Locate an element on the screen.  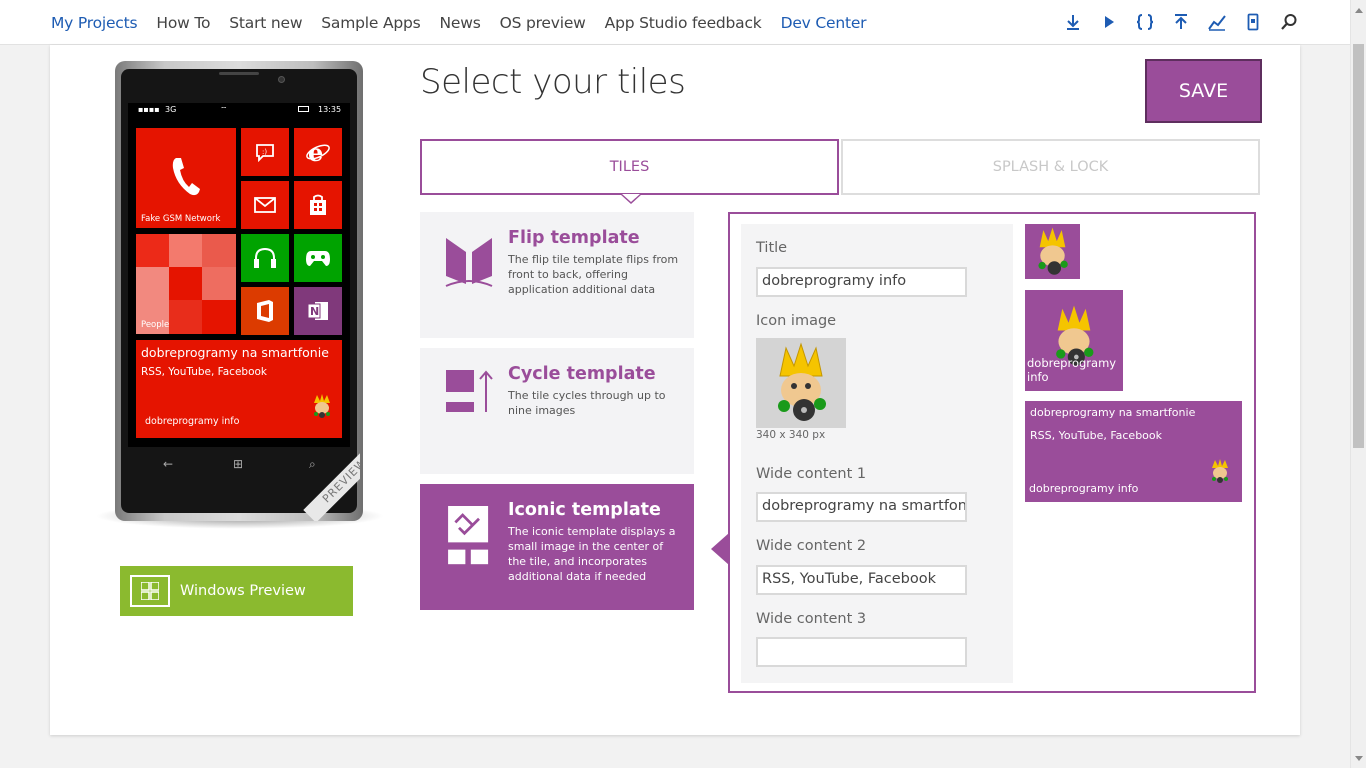
office-tile is located at coordinates (265, 311).